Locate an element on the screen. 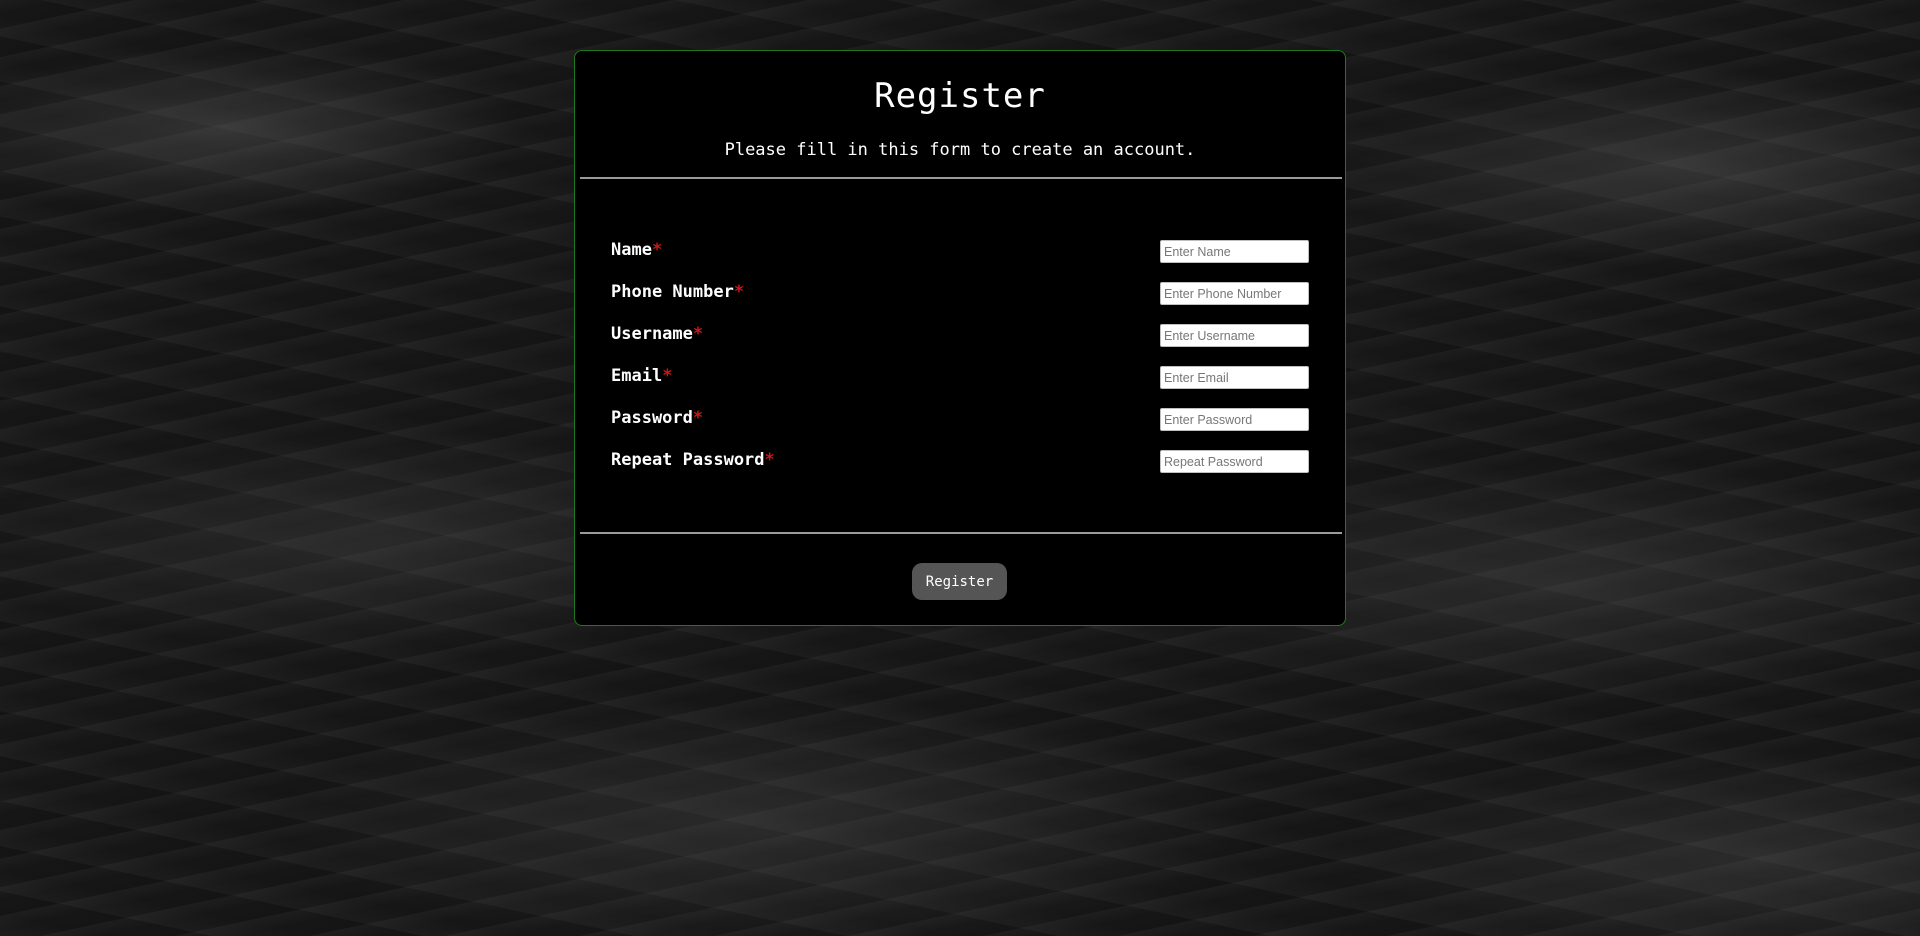 This screenshot has width=1920, height=936. username-label: Username* is located at coordinates (657, 334).